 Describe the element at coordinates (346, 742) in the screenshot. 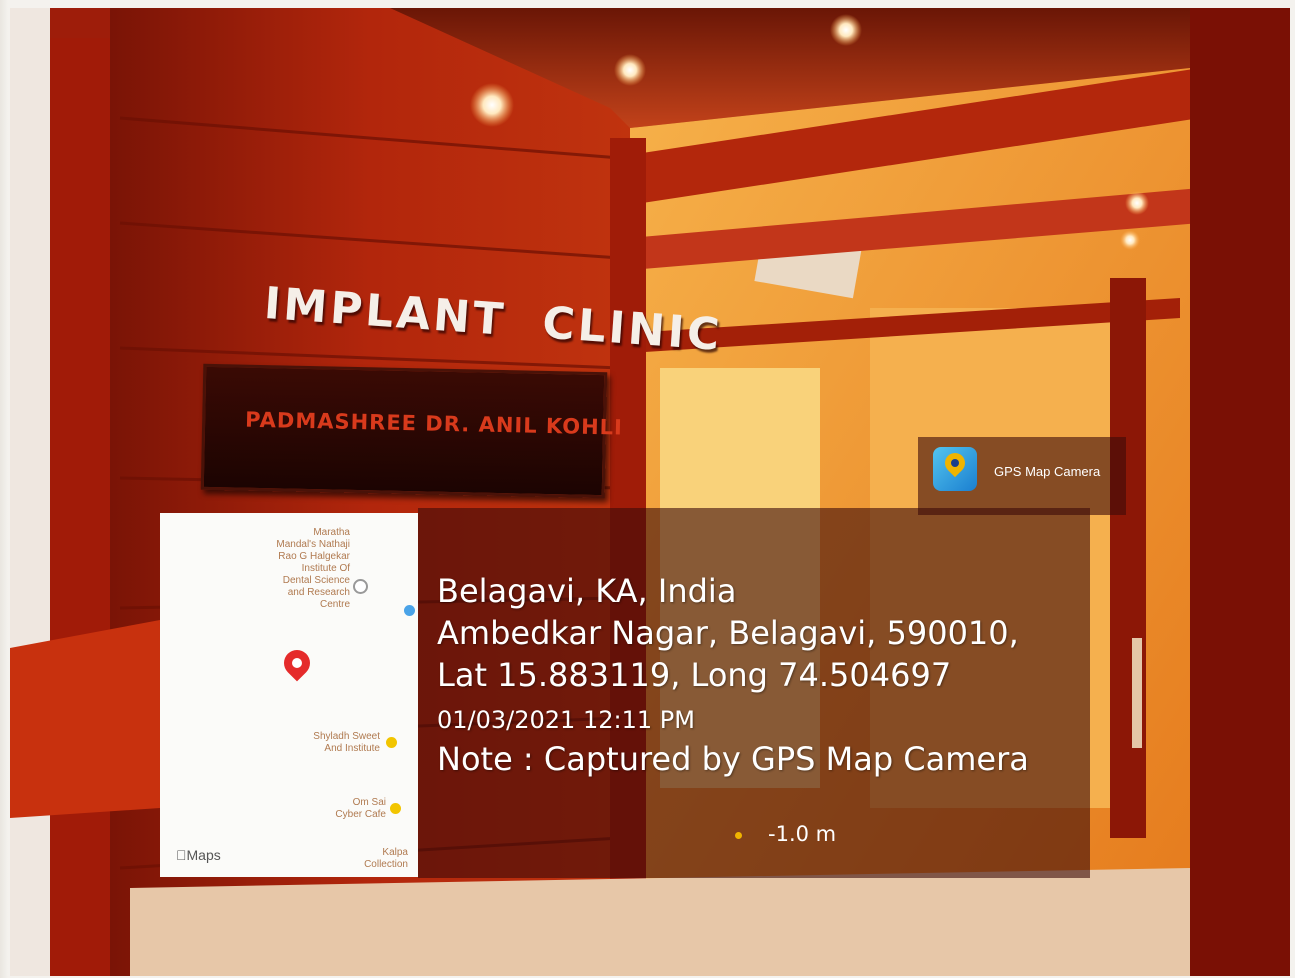

I see `map-label-sweet: Shyladh Sweet And Institute` at that location.